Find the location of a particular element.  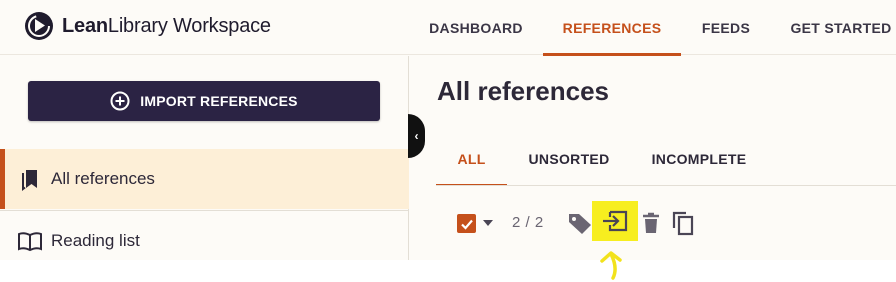

copy-button is located at coordinates (683, 223).